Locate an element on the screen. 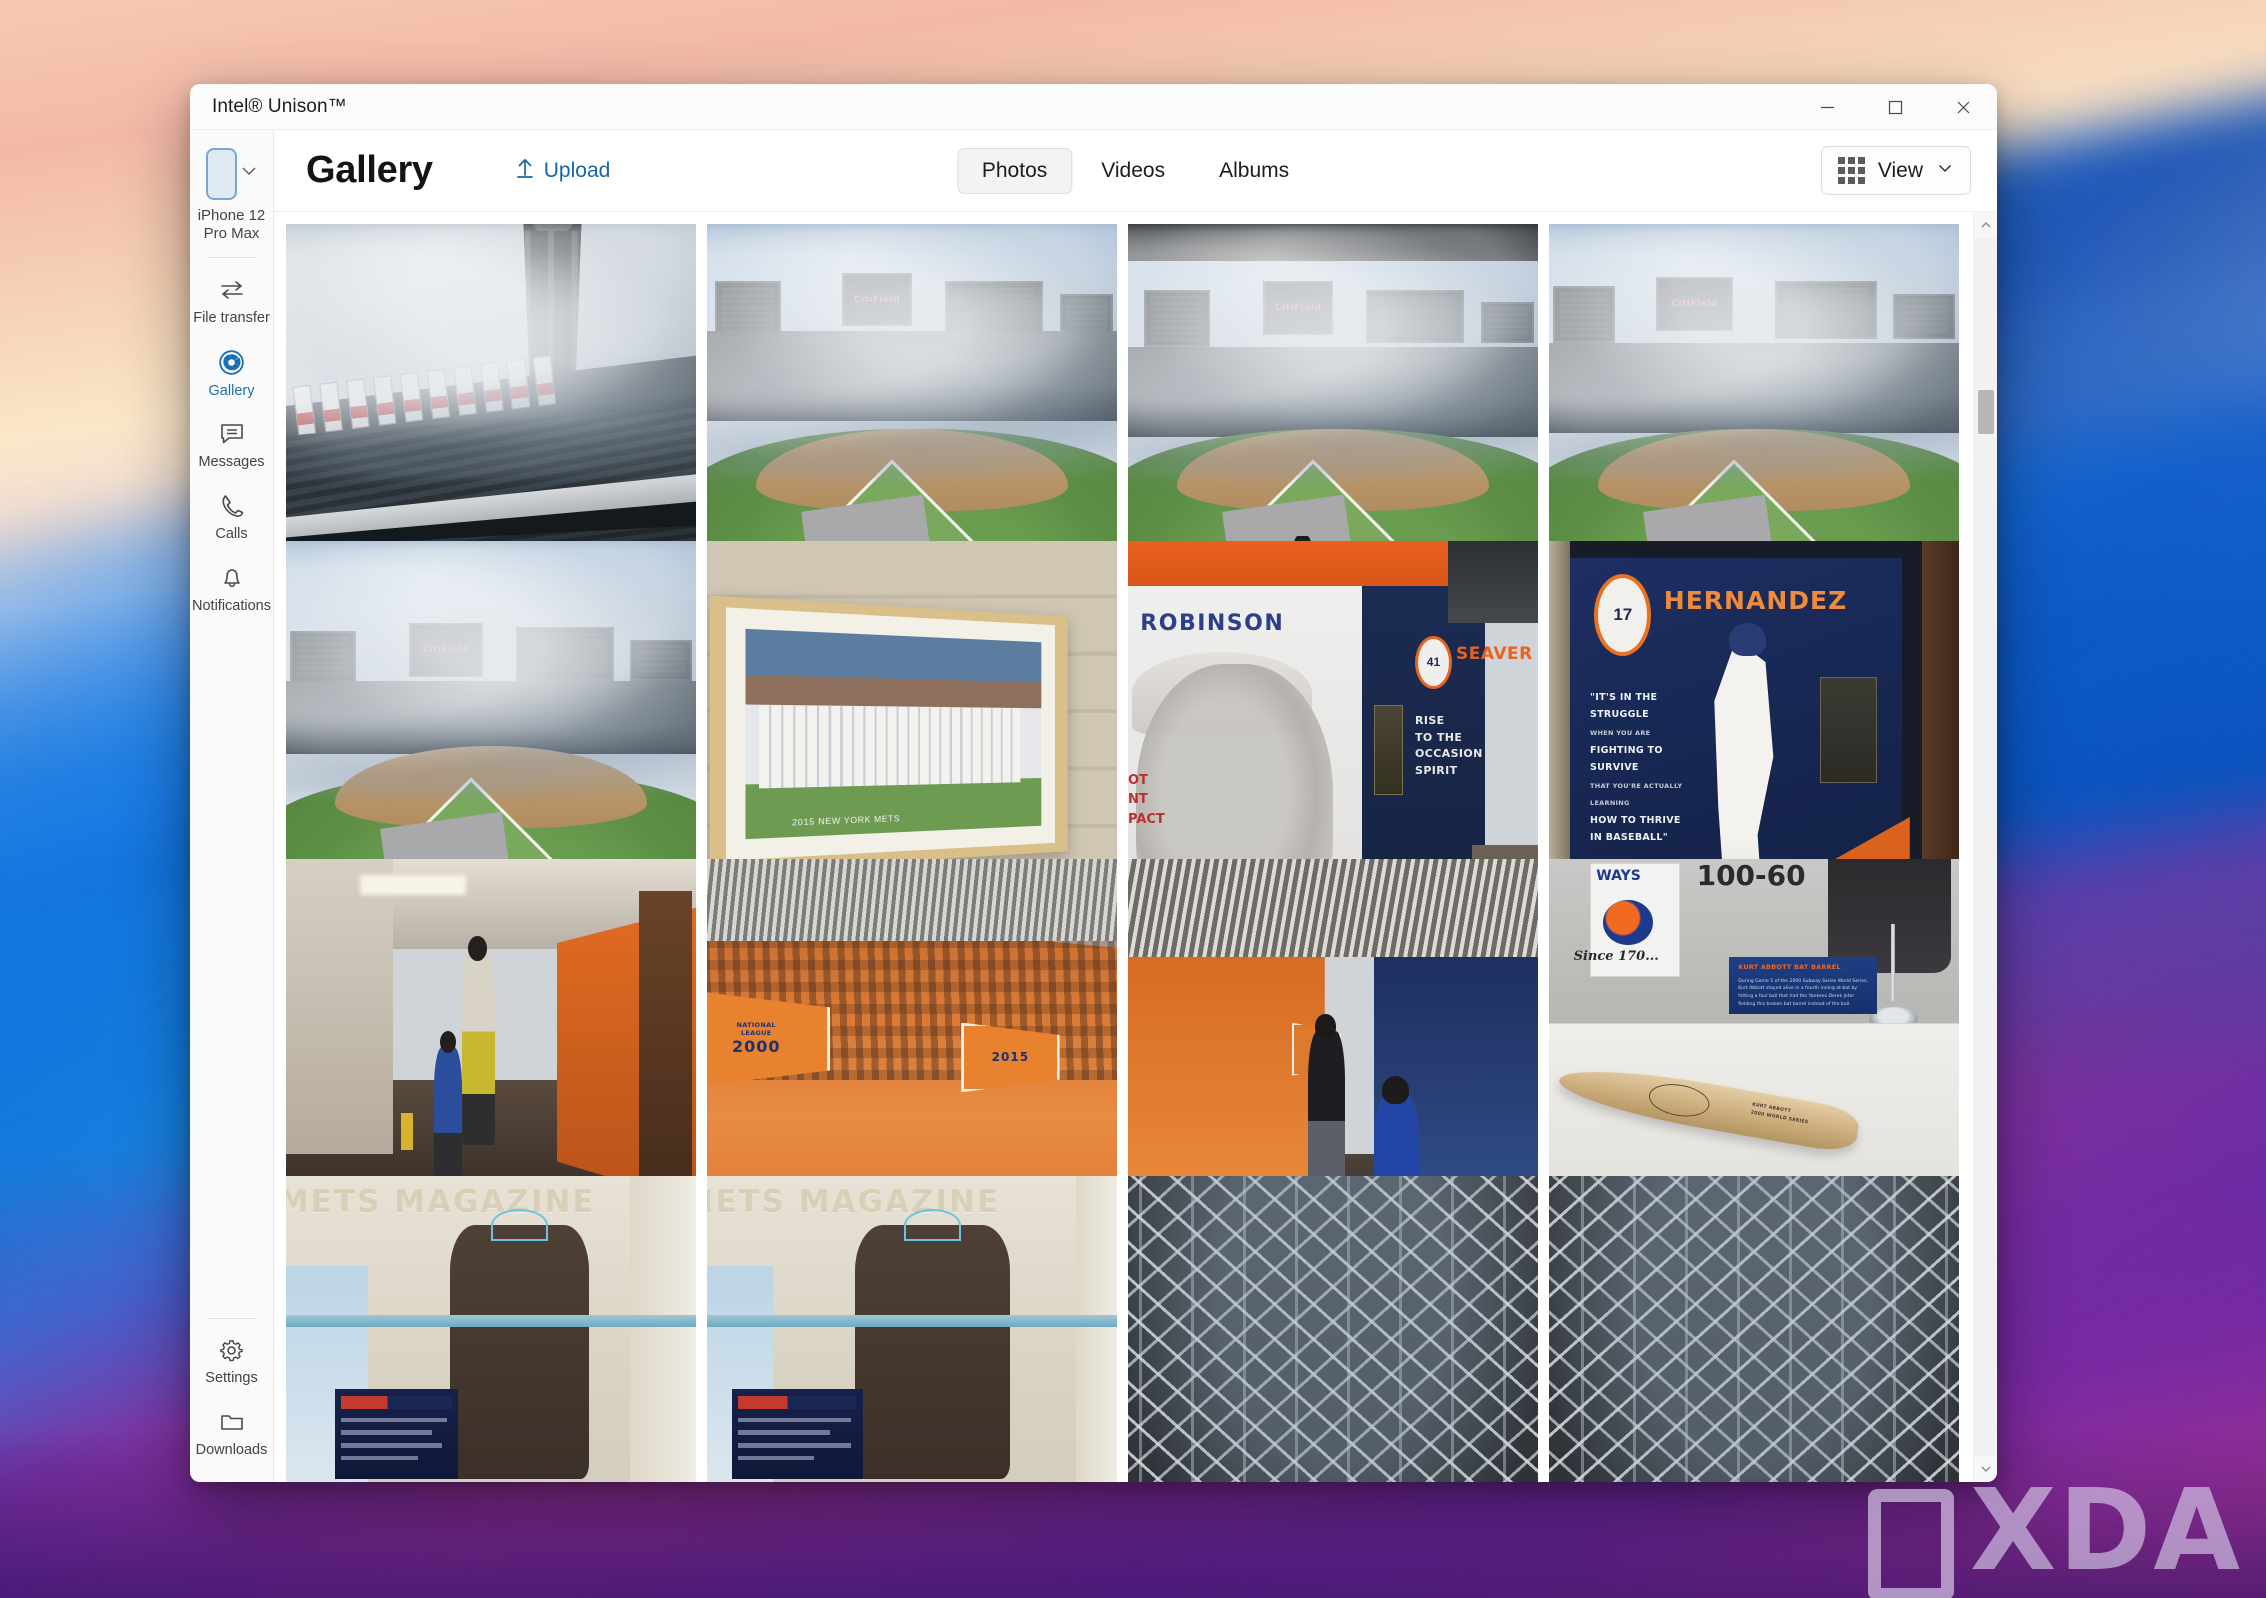 Image resolution: width=2266 pixels, height=1598 pixels. gallery-tabs: Photos Videos Albums is located at coordinates (1135, 170).